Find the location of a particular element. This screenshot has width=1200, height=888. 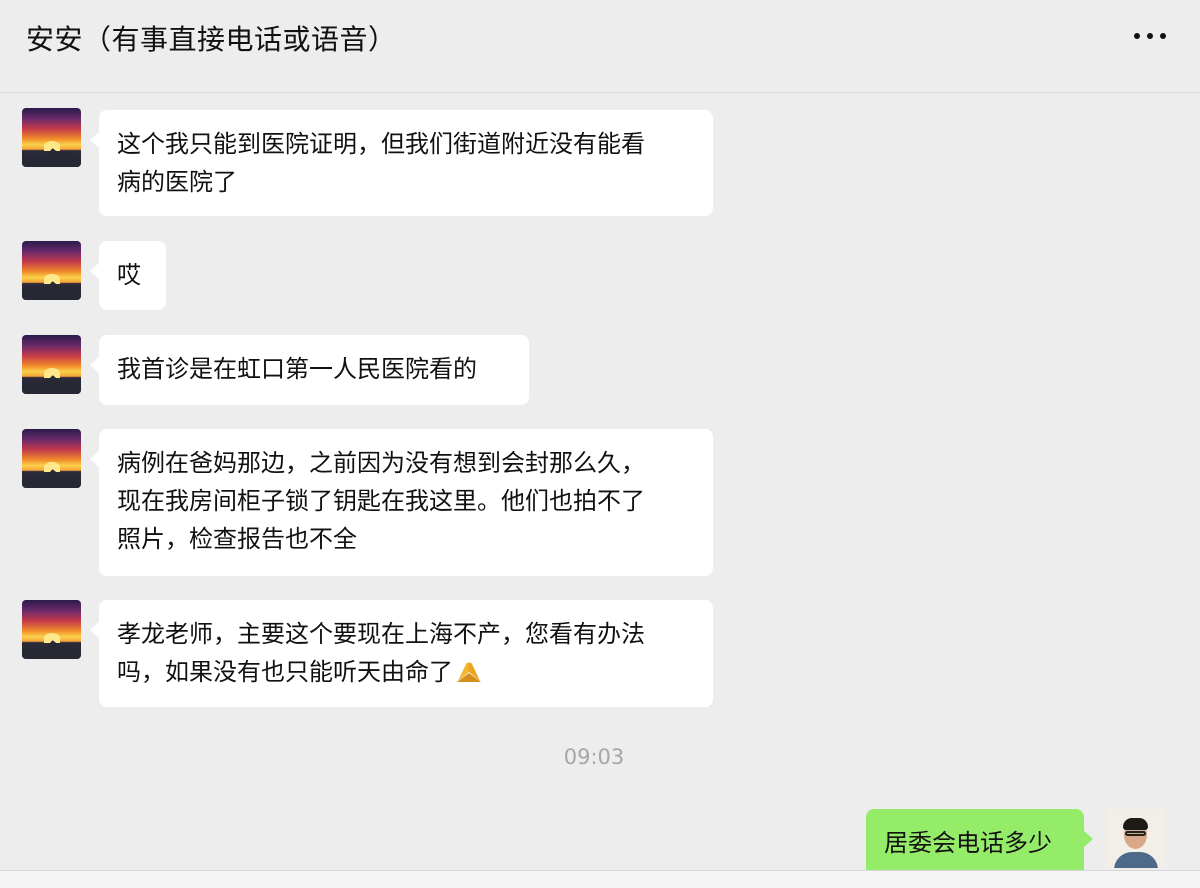

avatar-hair is located at coordinates (1135, 824).